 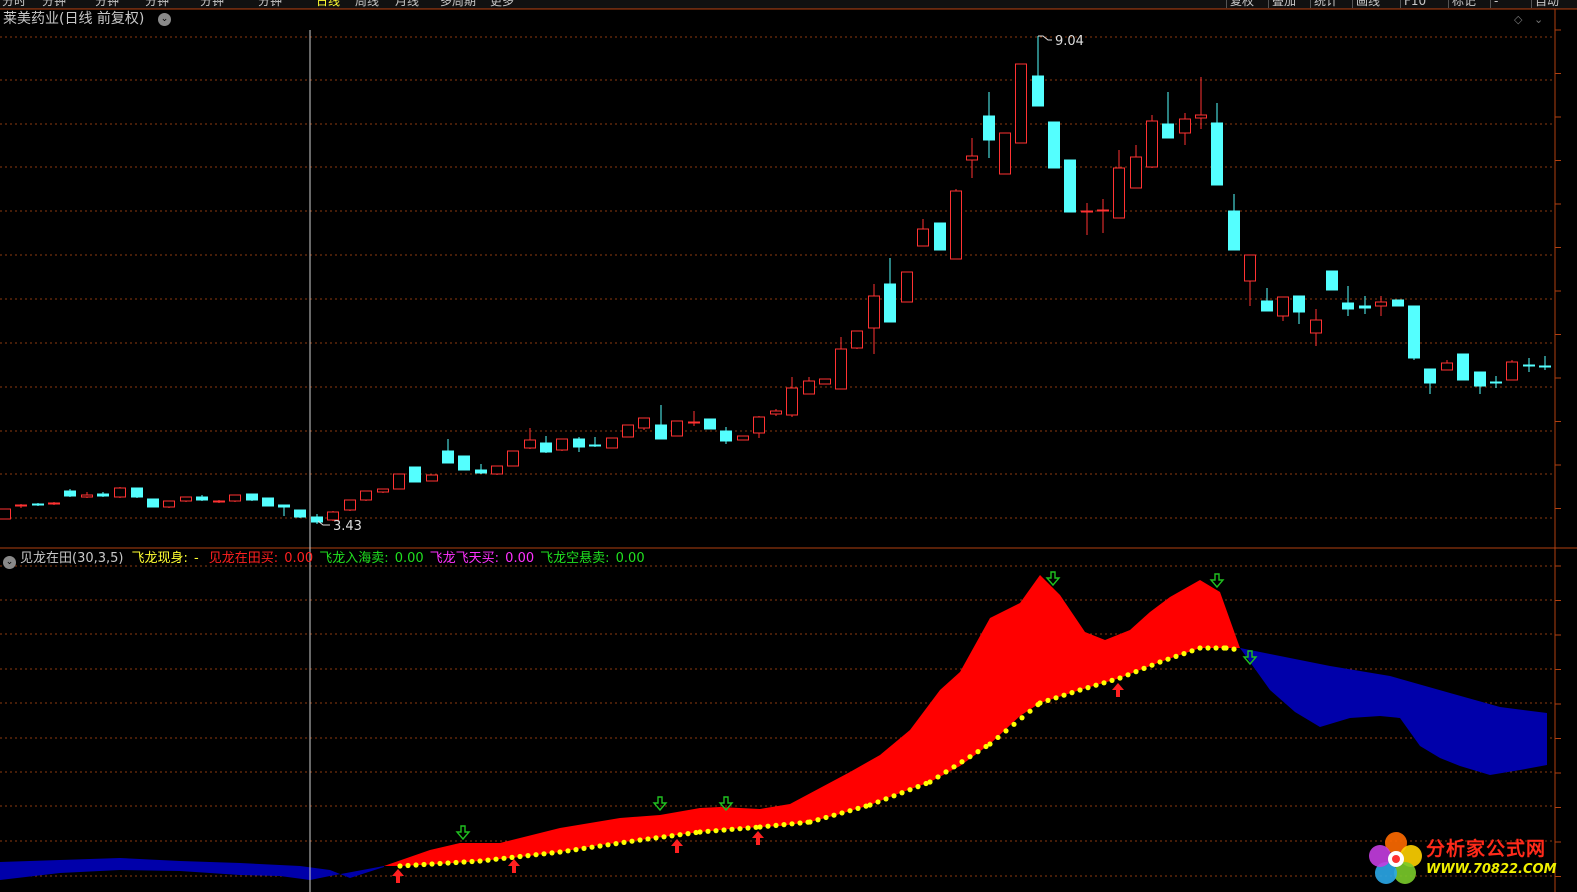 What do you see at coordinates (347, 526) in the screenshot?
I see `low-price-label: 3.43` at bounding box center [347, 526].